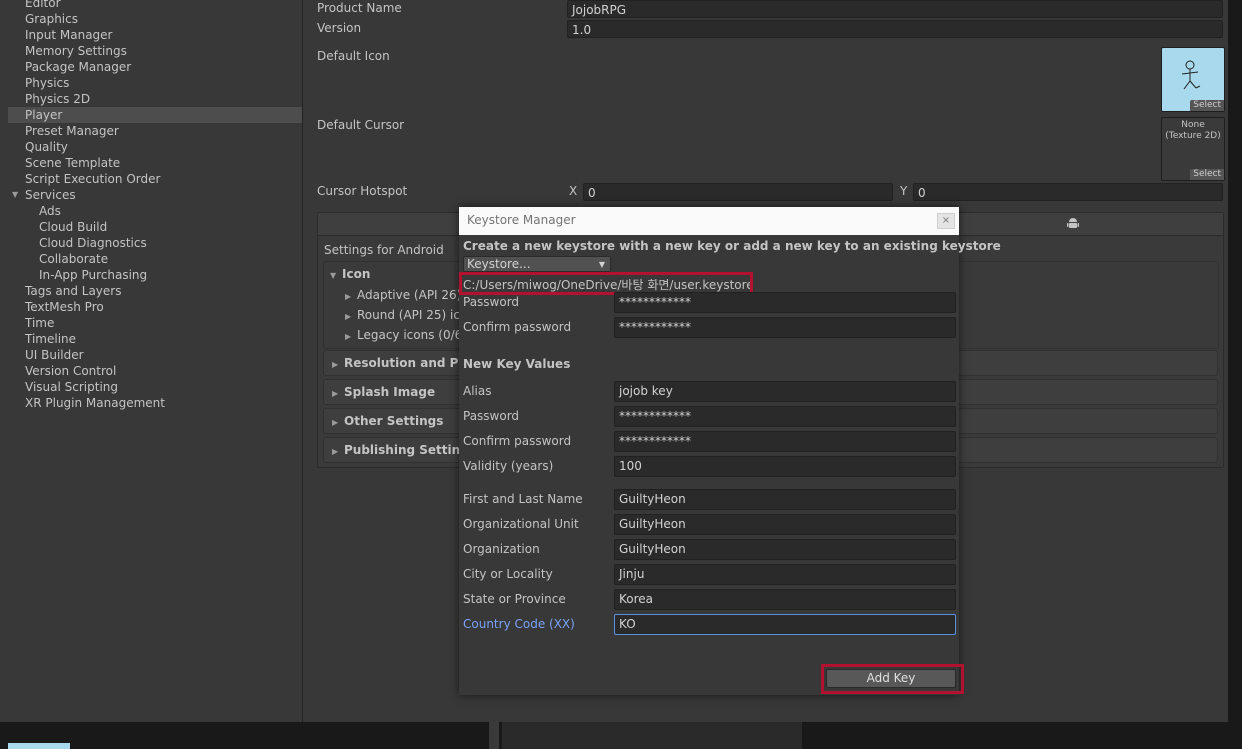 The image size is (1242, 749). I want to click on icon-section-header: ▼ Icon, so click(350, 274).